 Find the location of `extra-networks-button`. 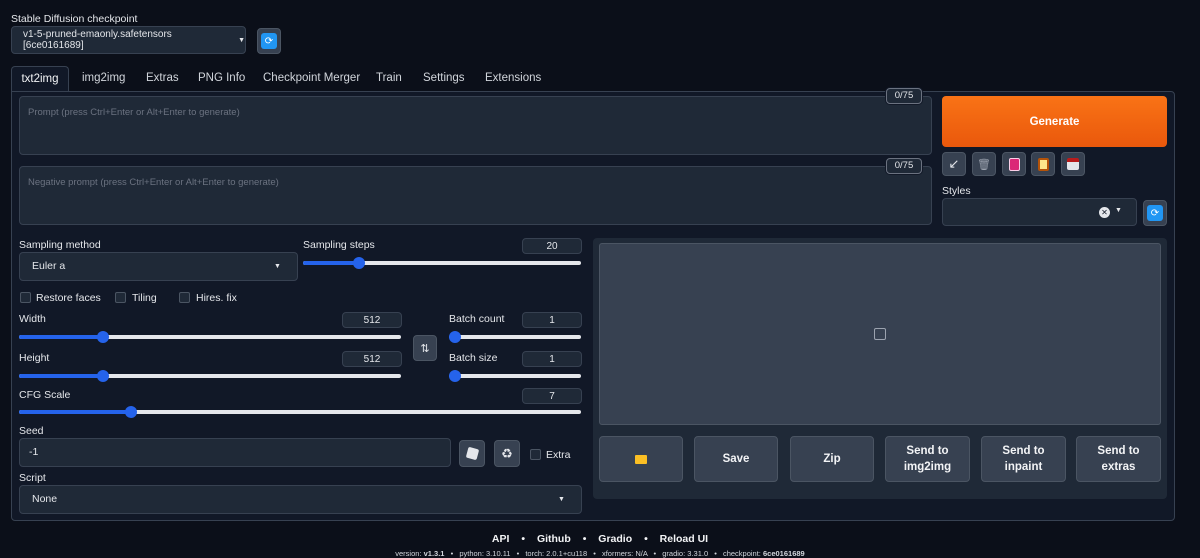

extra-networks-button is located at coordinates (1014, 164).